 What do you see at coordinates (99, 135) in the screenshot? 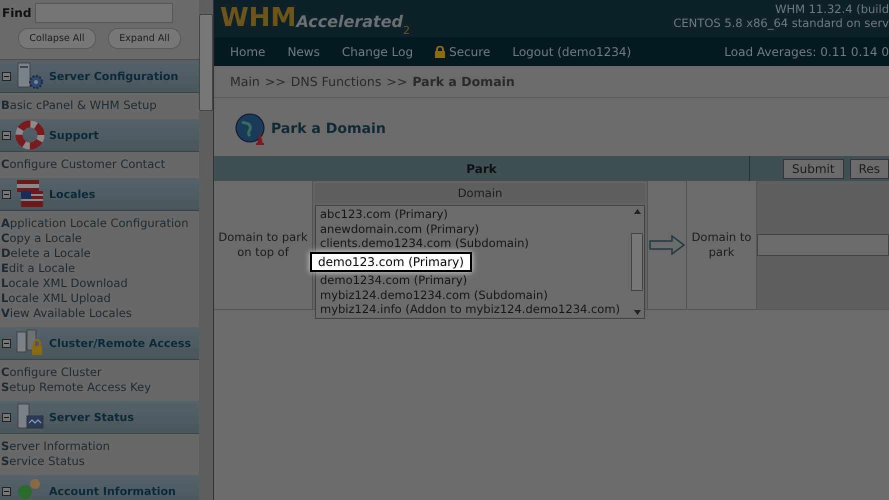
I see `section-header: Support` at bounding box center [99, 135].